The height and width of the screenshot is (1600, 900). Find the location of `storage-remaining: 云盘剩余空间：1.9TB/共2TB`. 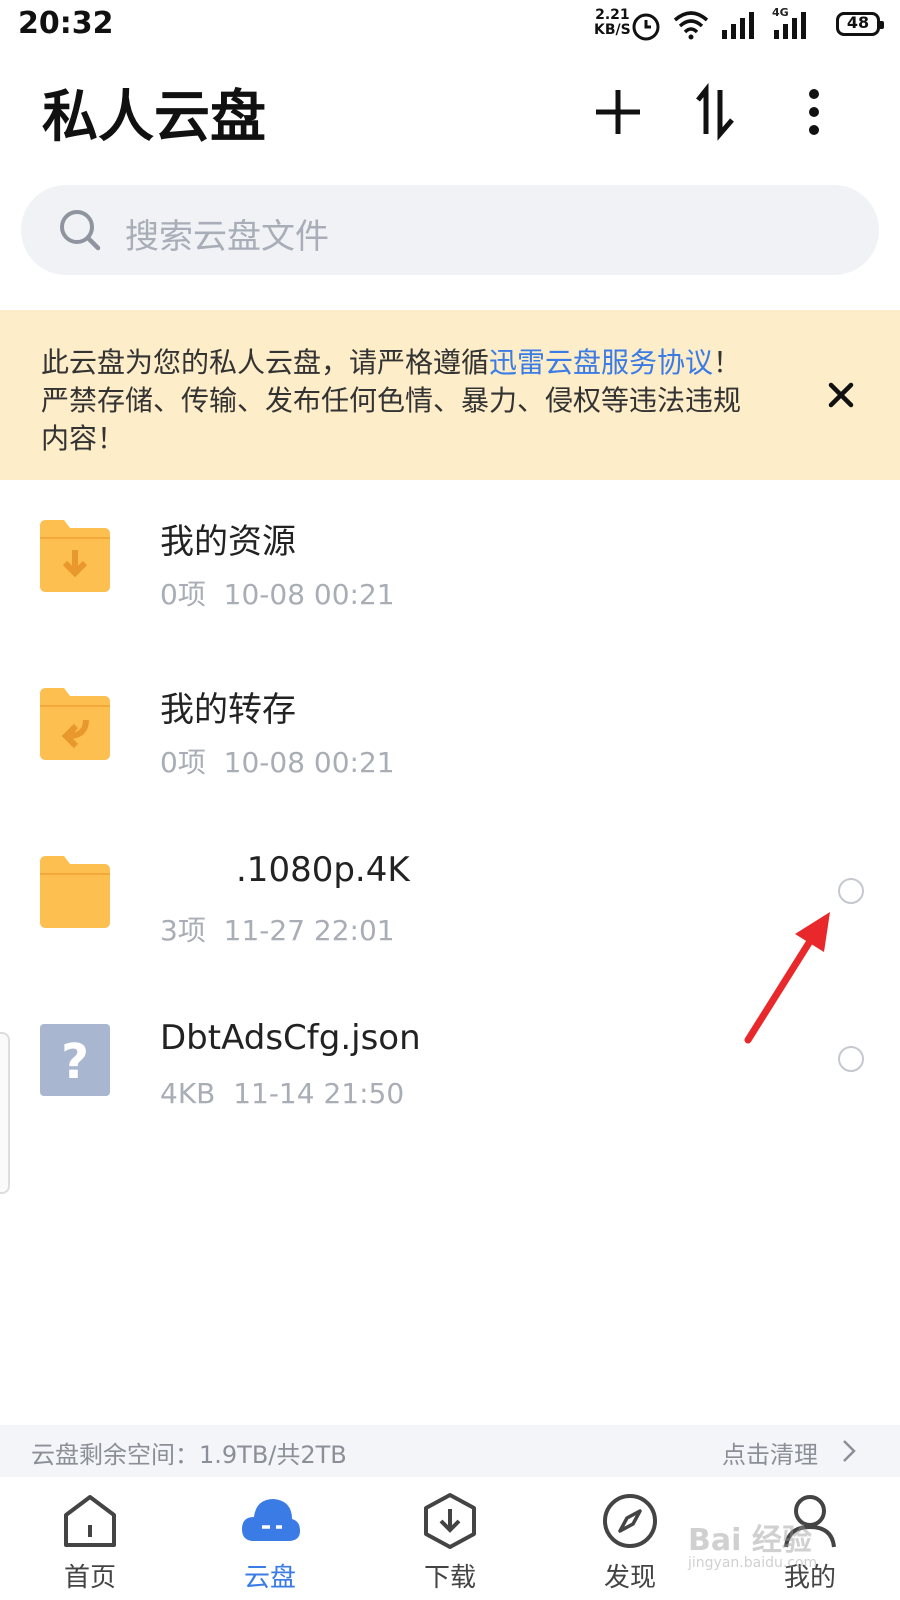

storage-remaining: 云盘剩余空间：1.9TB/共2TB is located at coordinates (189, 1455).